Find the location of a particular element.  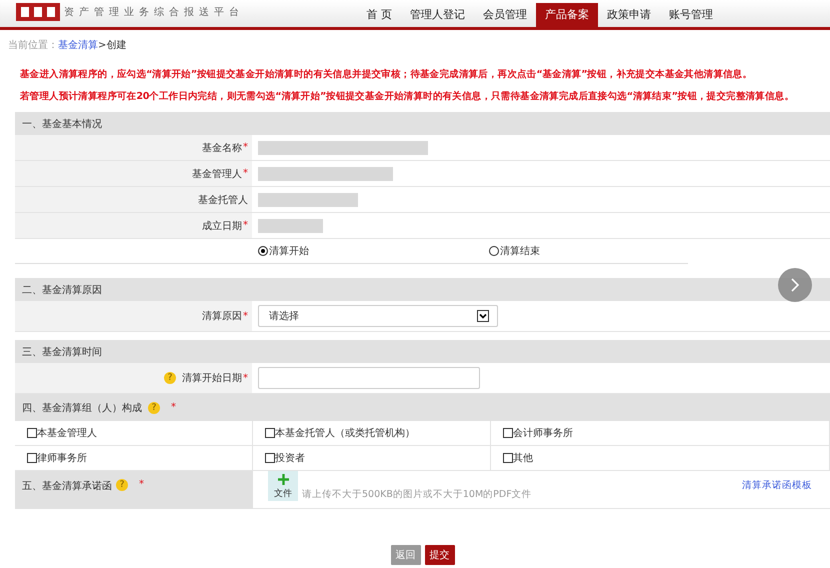

nav-tab: 会员管理 is located at coordinates (505, 15).